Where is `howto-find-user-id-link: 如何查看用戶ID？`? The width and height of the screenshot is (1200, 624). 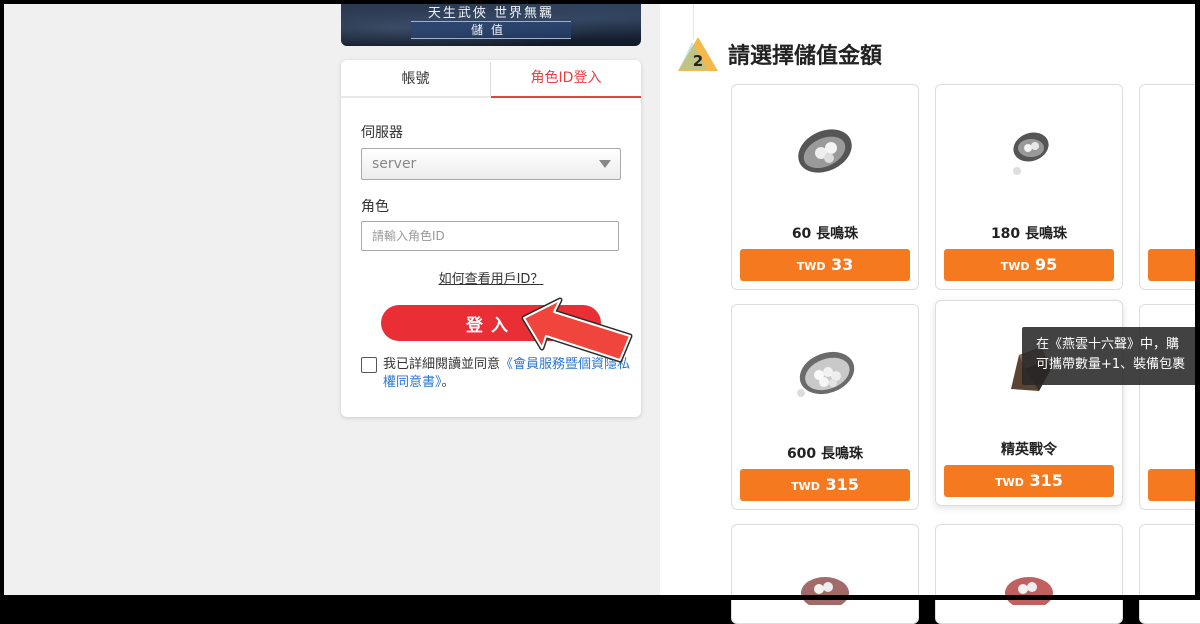 howto-find-user-id-link: 如何查看用戶ID？ is located at coordinates (491, 277).